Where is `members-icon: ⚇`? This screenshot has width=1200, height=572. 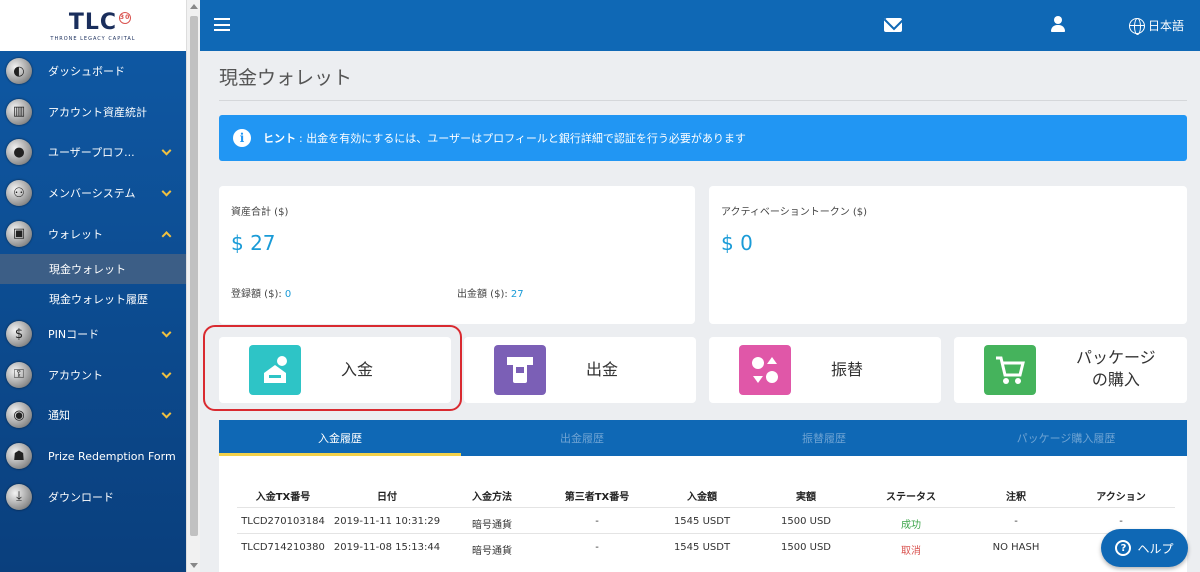 members-icon: ⚇ is located at coordinates (19, 193).